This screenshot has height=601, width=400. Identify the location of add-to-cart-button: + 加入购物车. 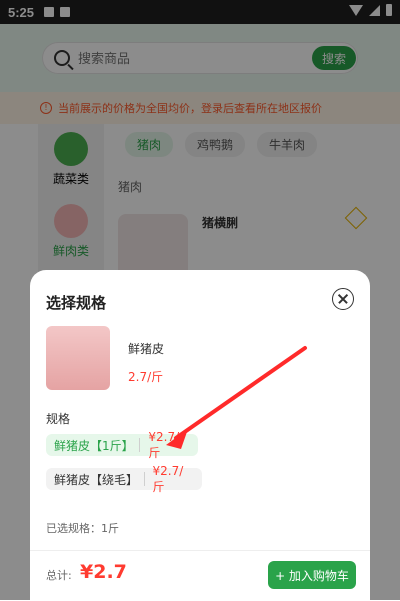
(312, 575).